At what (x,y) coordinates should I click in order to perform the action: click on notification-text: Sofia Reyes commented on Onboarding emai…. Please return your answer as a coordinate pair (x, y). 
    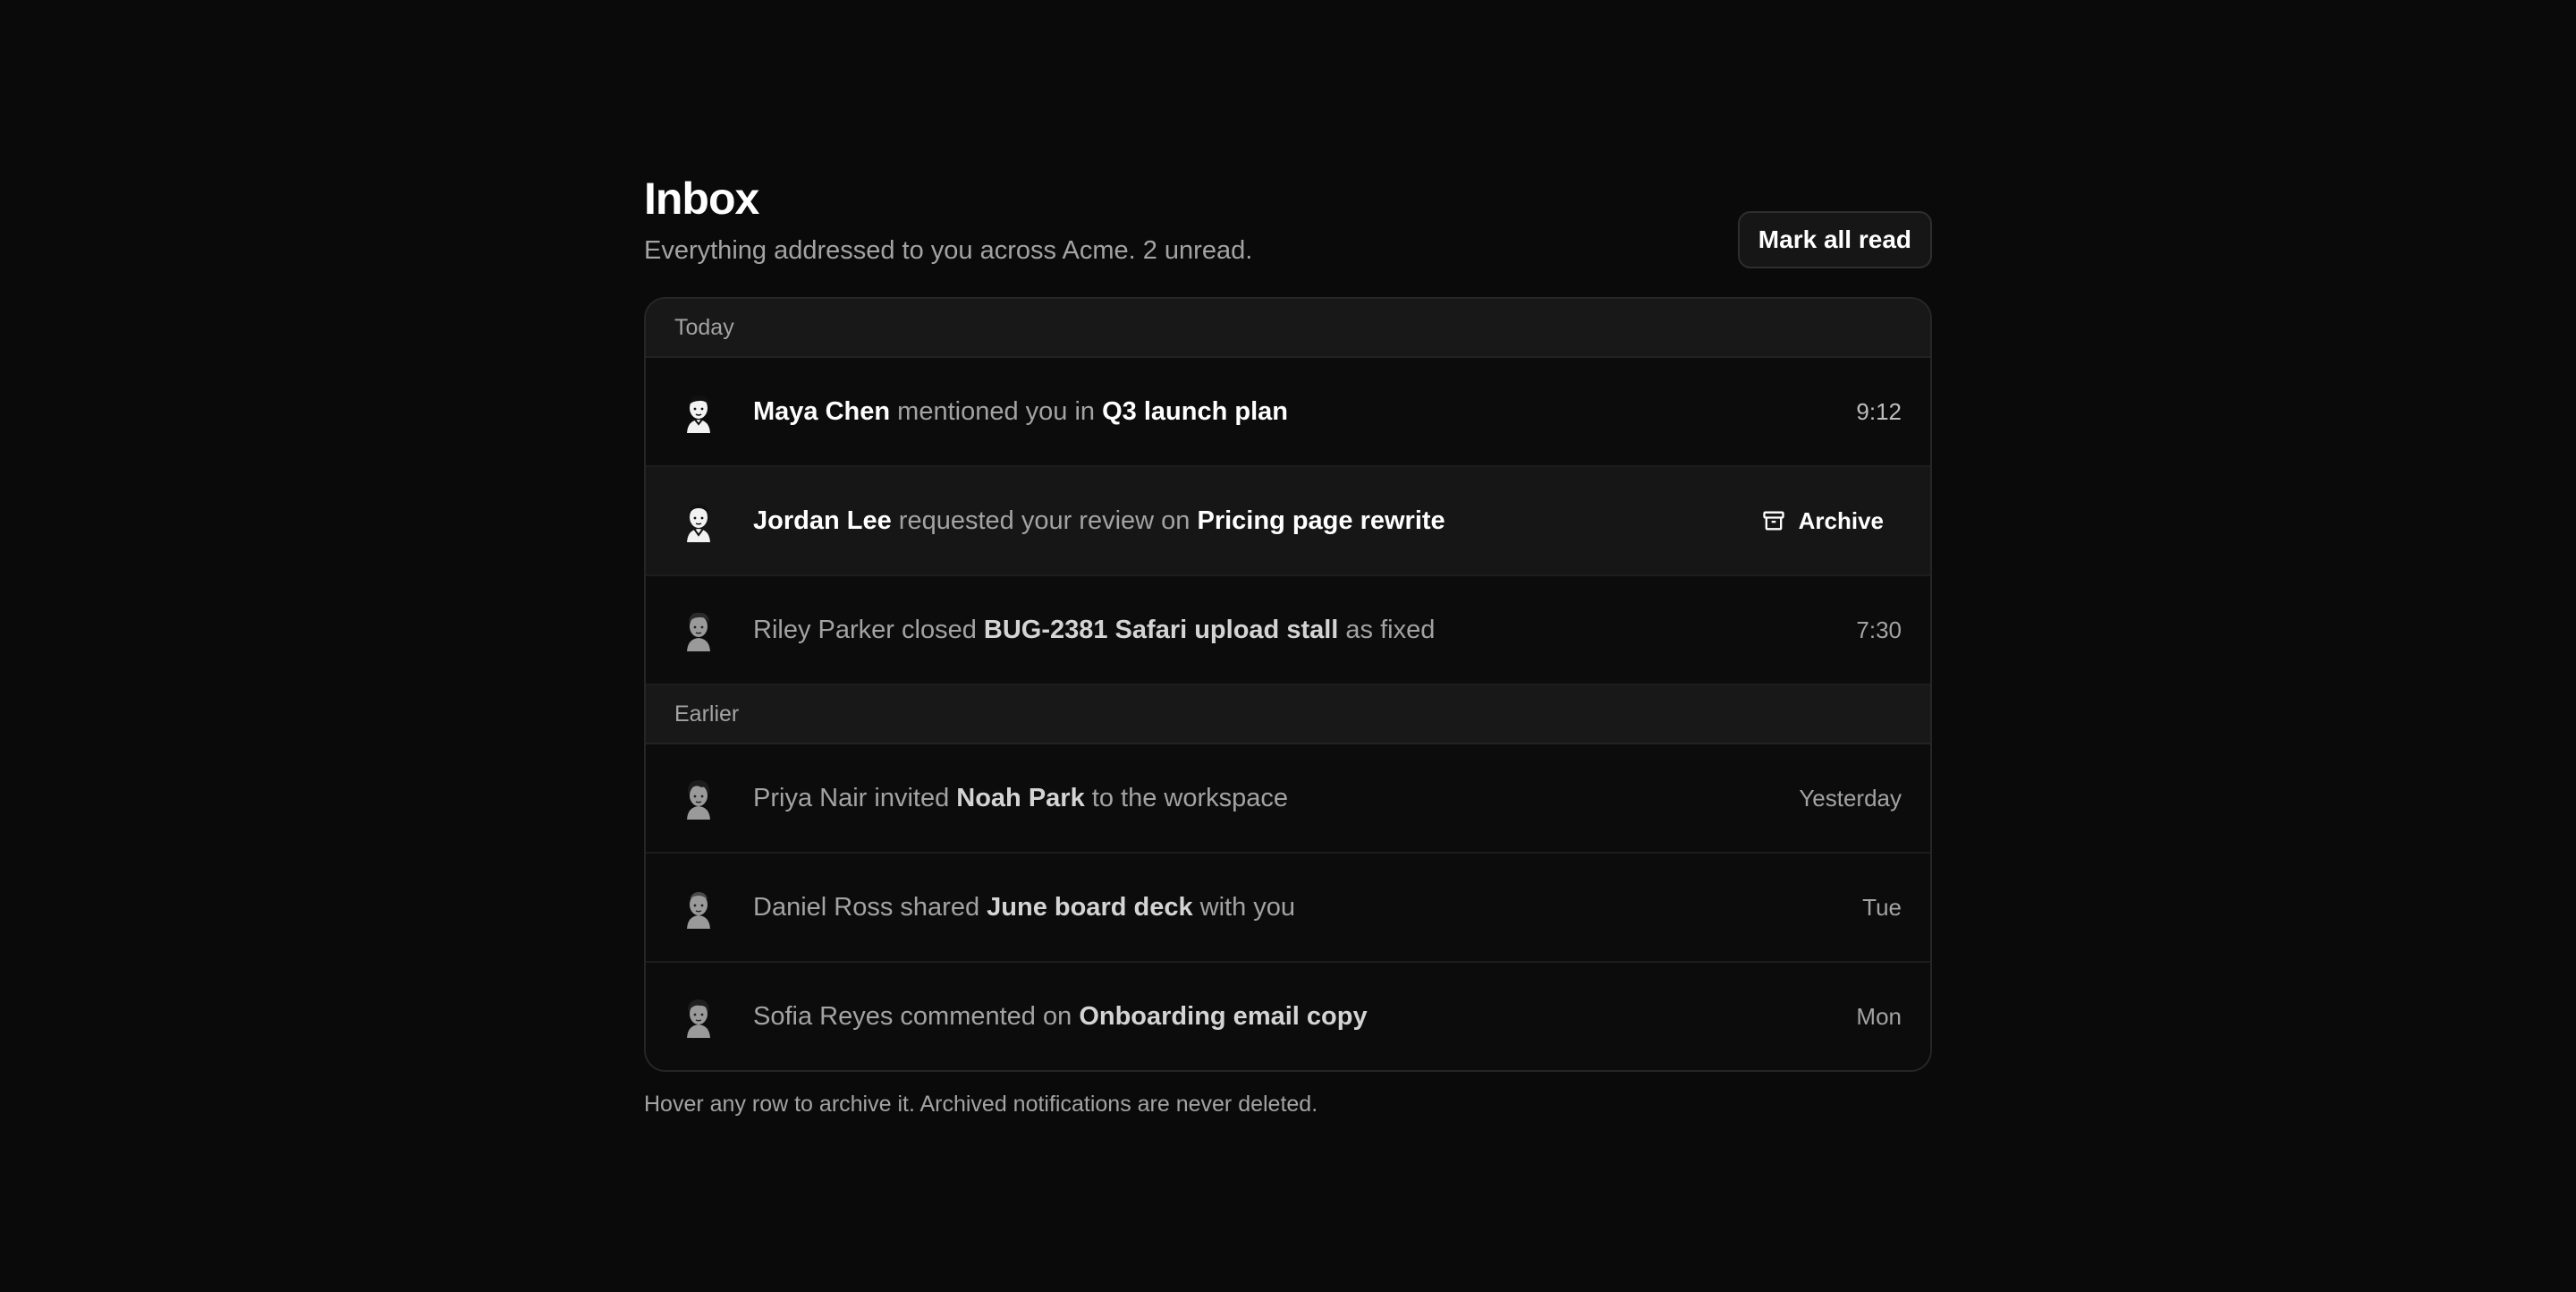
    Looking at the image, I should click on (1060, 1016).